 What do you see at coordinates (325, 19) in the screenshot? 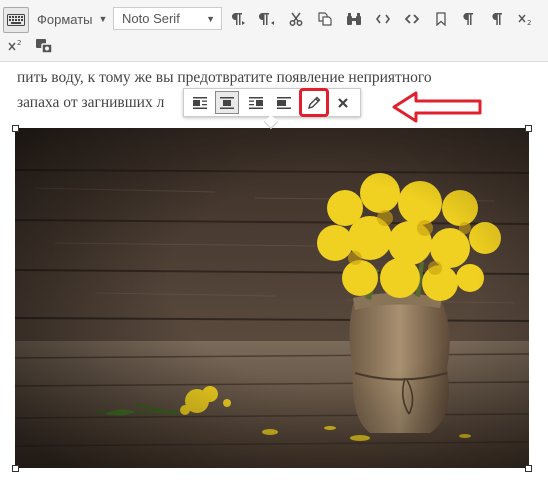
I see `copy-icon` at bounding box center [325, 19].